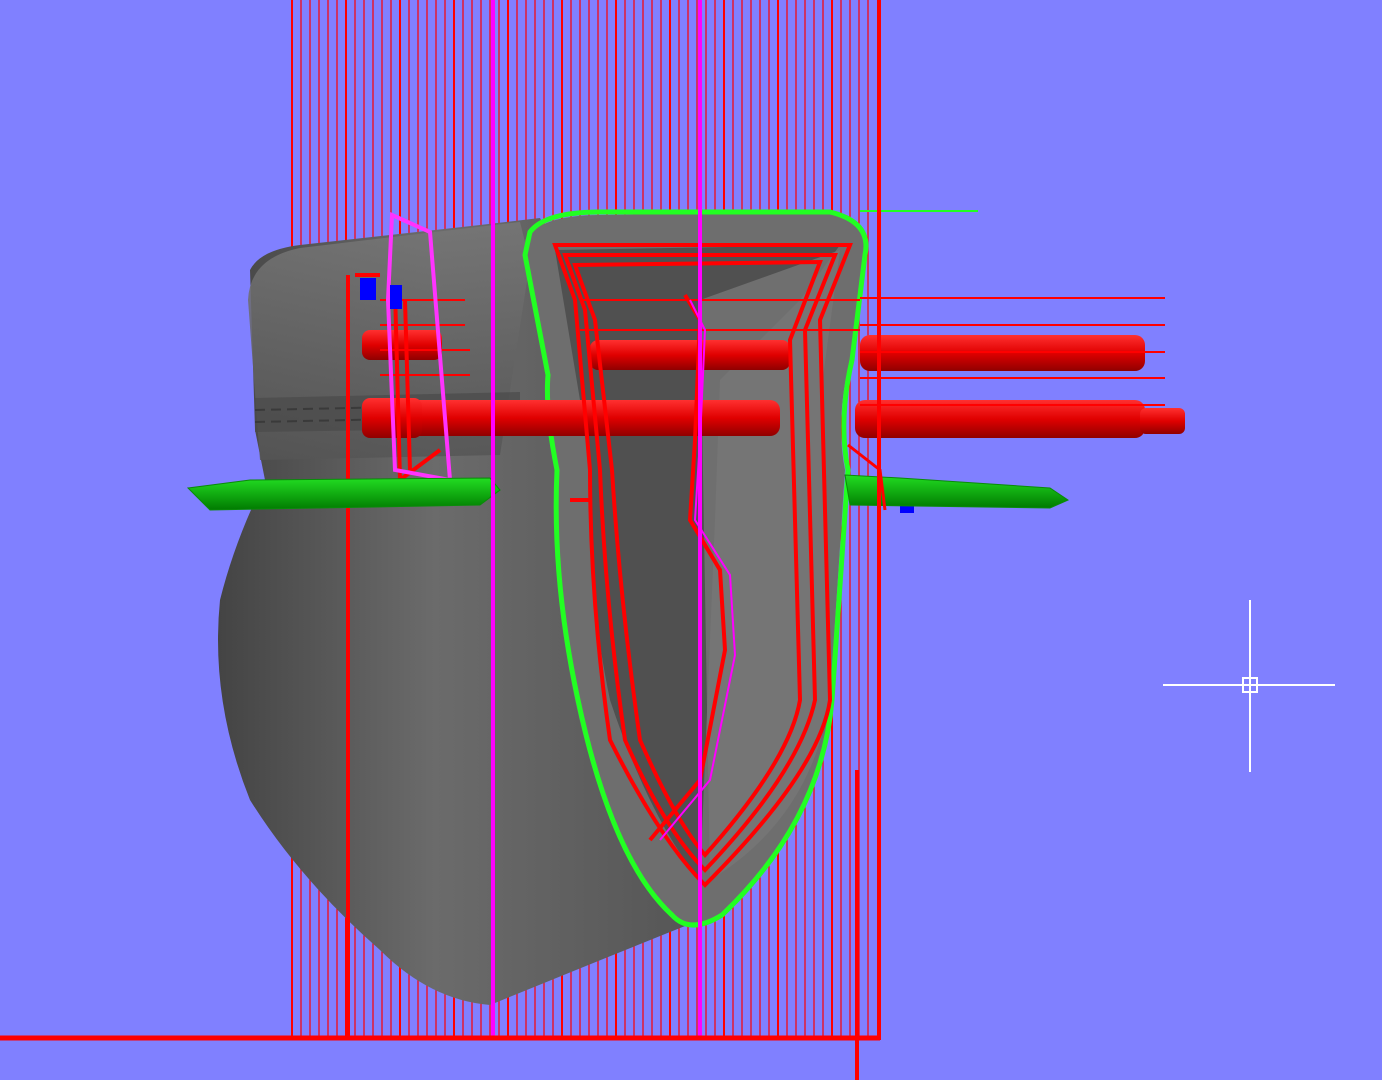  I want to click on crosshair-icon, so click(1249, 686).